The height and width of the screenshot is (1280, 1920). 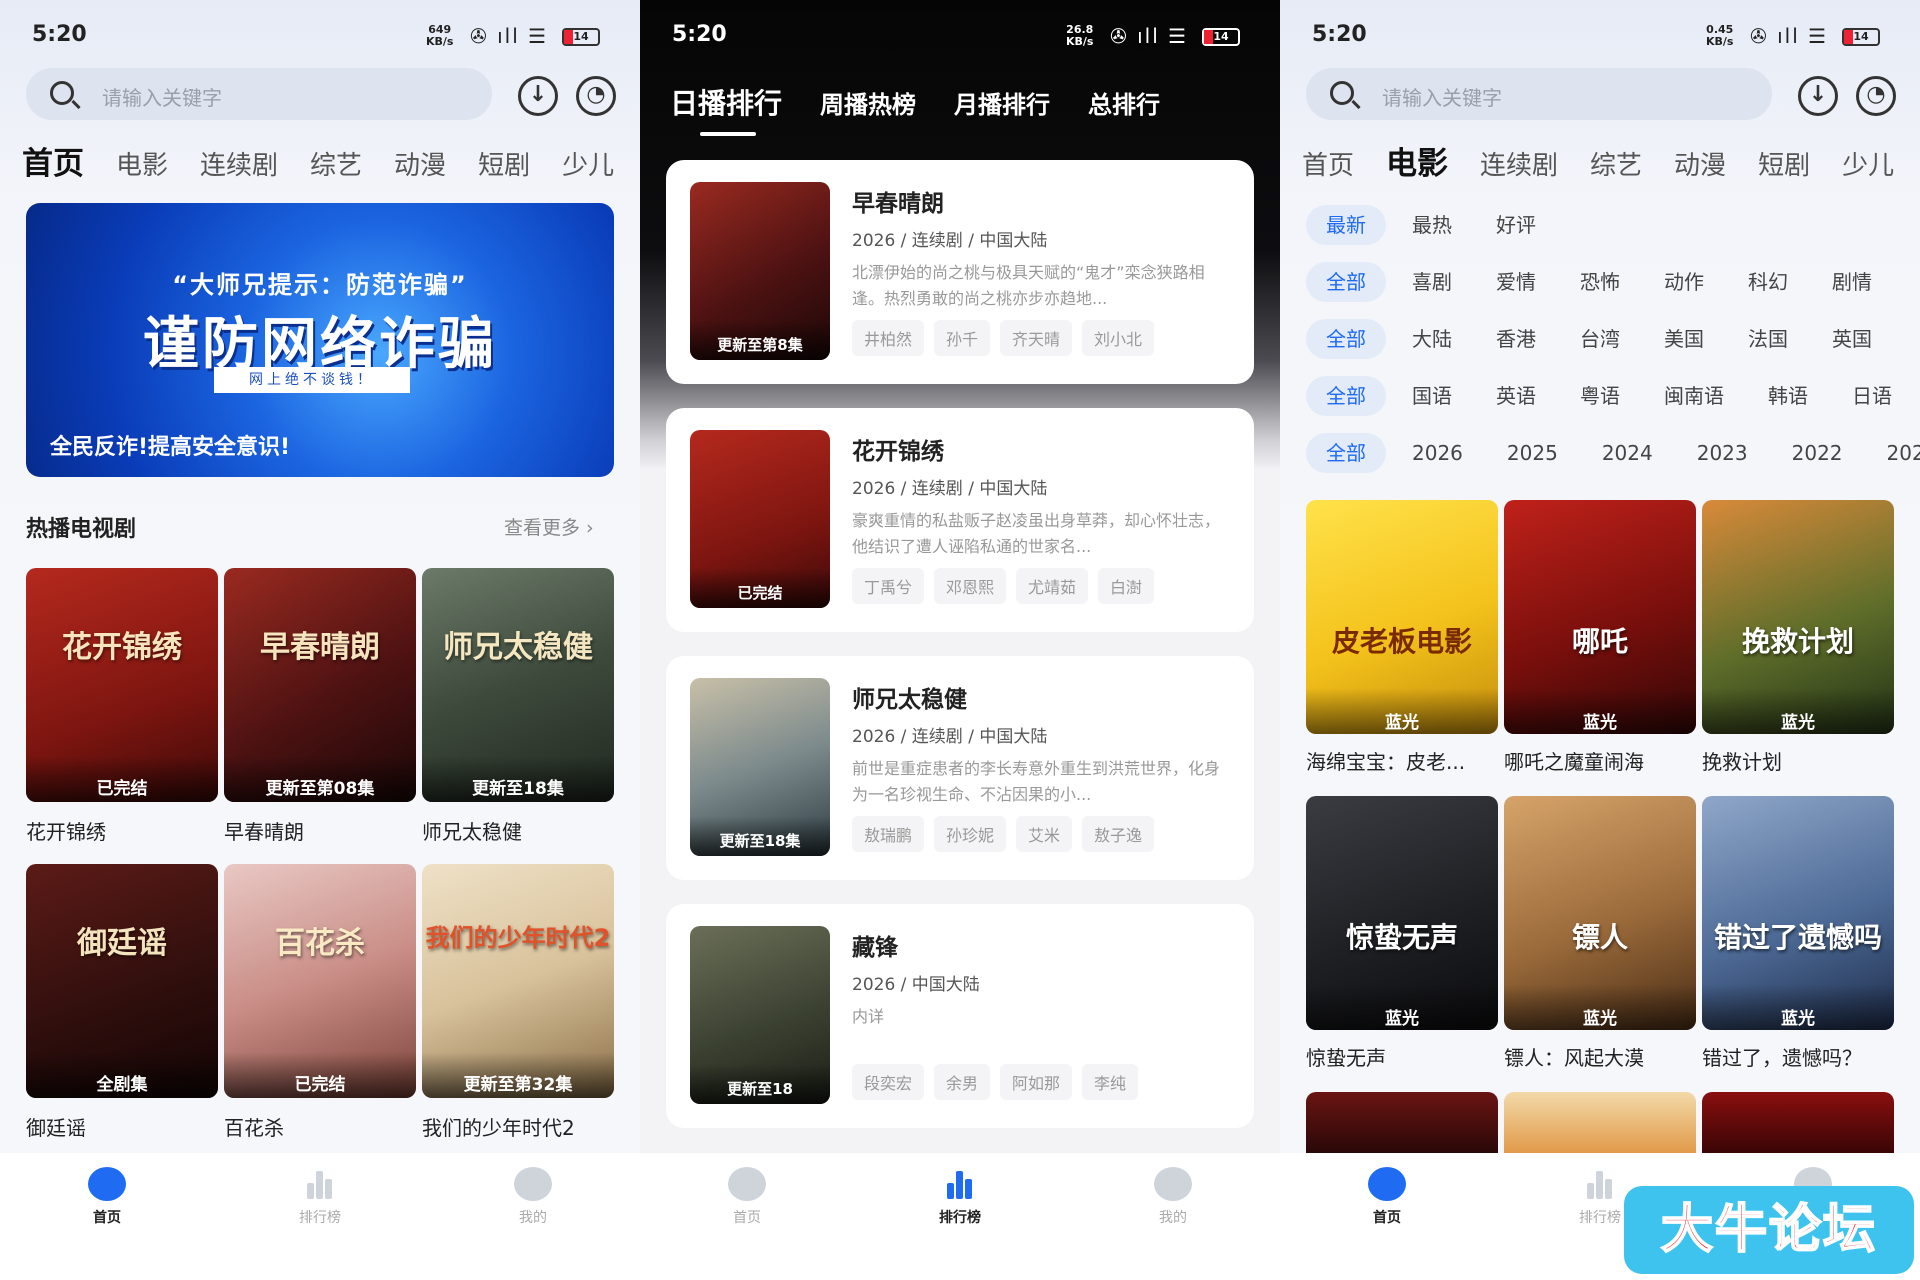 I want to click on show-poster: 花开锦绣 已完结, so click(x=122, y=685).